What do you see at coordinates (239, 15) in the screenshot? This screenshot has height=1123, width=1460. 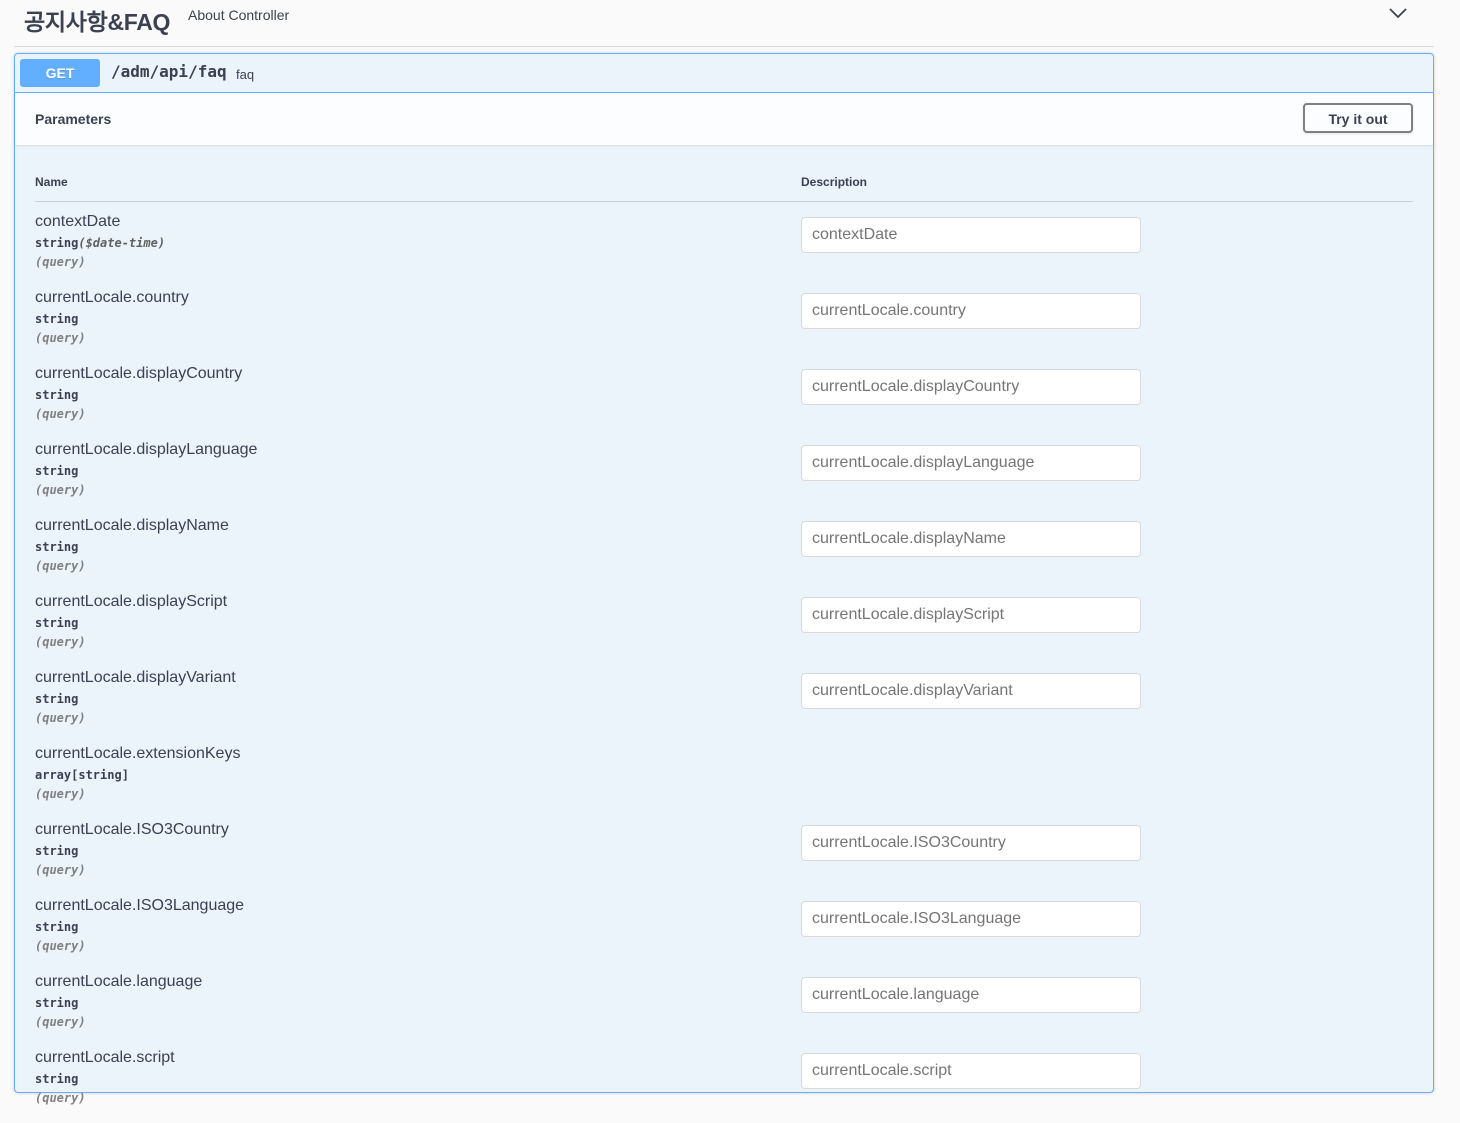 I see `tag-description: About Controller` at bounding box center [239, 15].